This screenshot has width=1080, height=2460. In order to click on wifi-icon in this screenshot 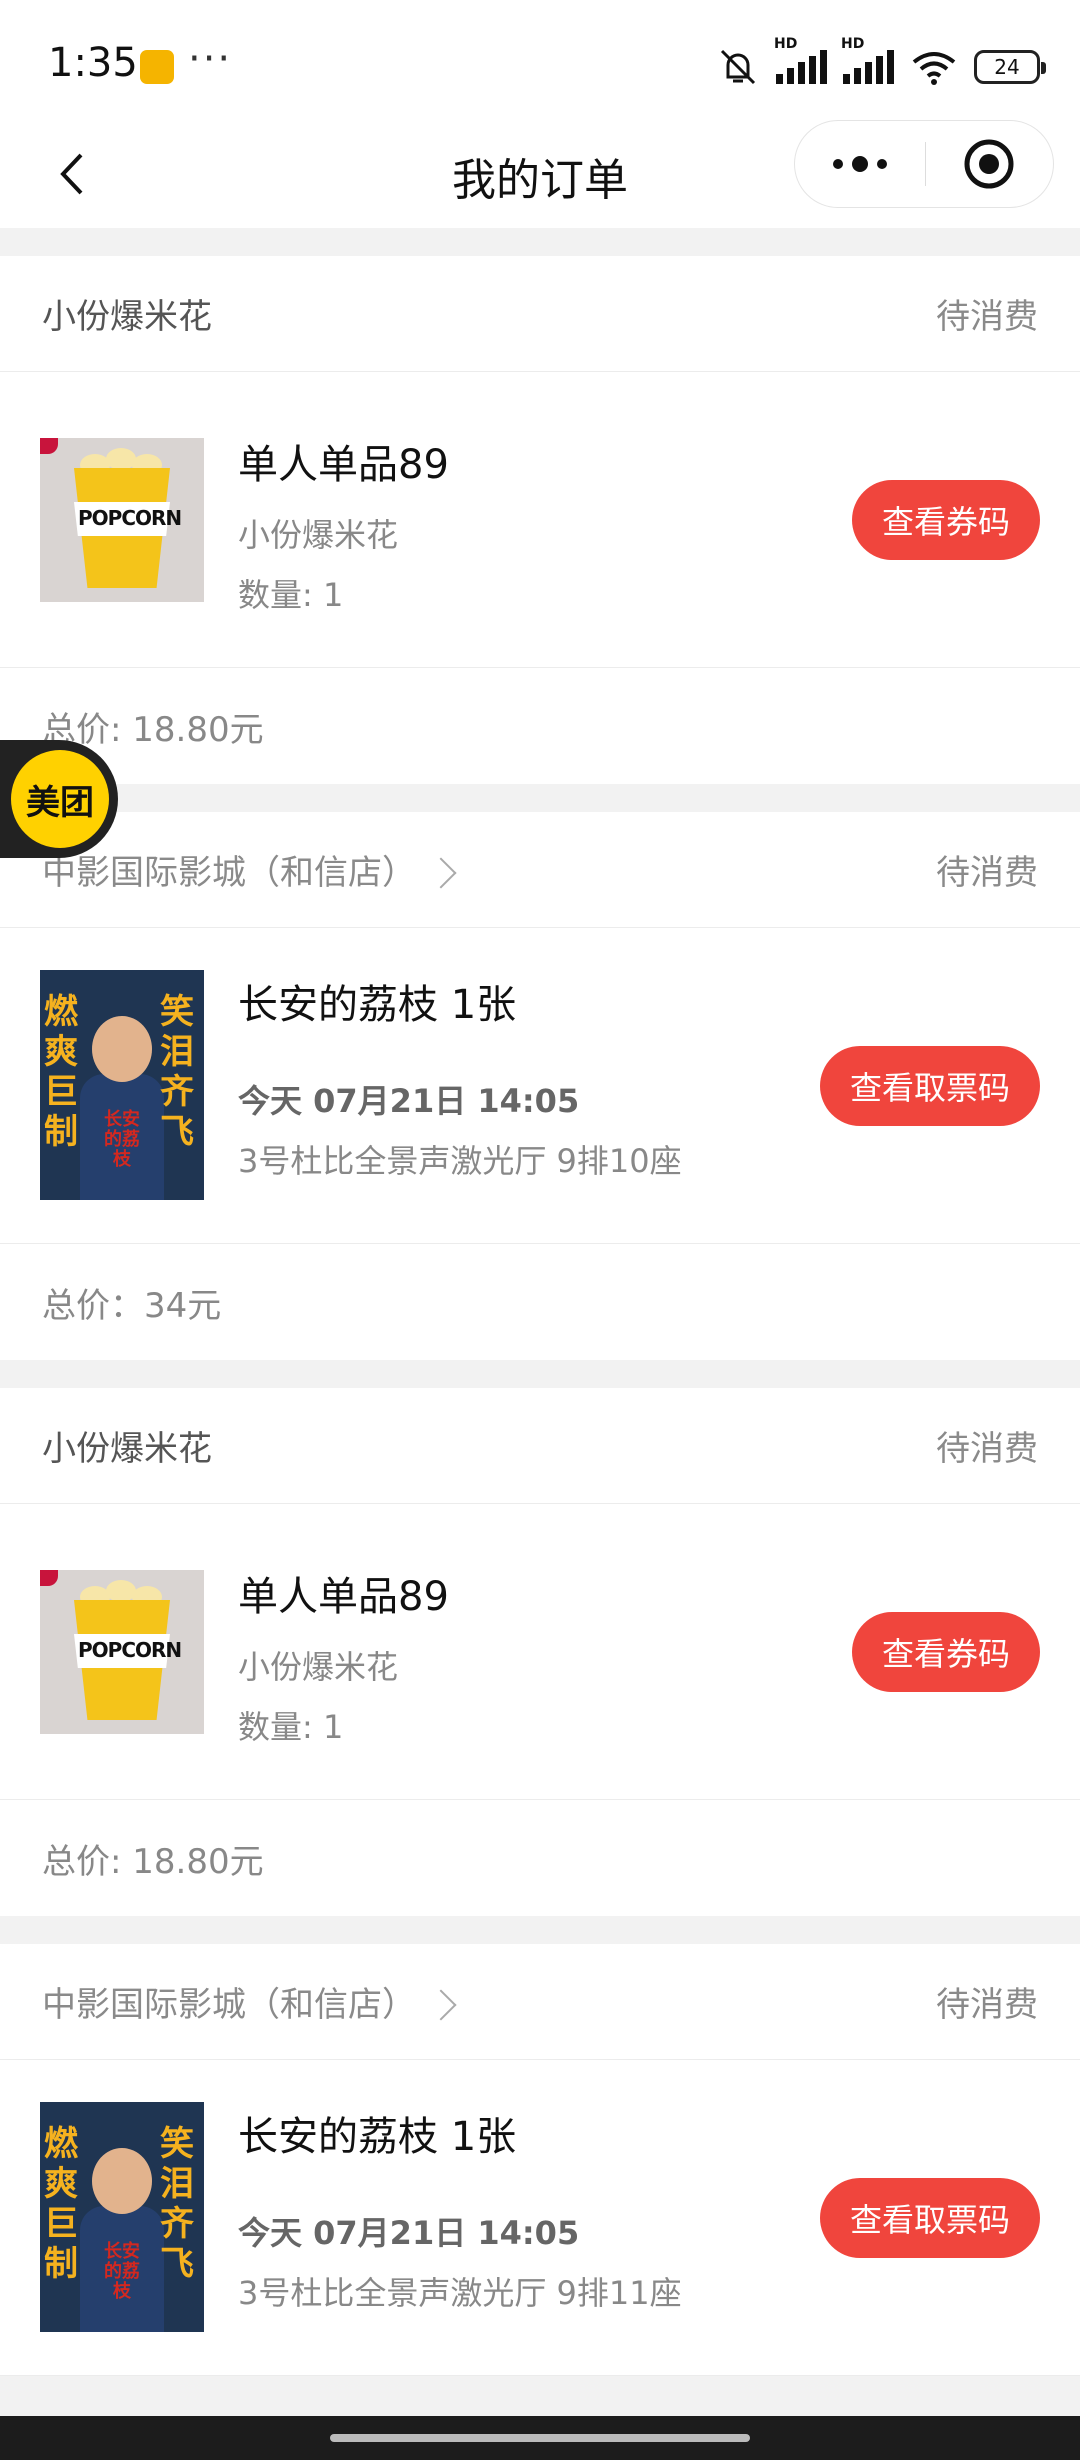, I will do `click(934, 68)`.